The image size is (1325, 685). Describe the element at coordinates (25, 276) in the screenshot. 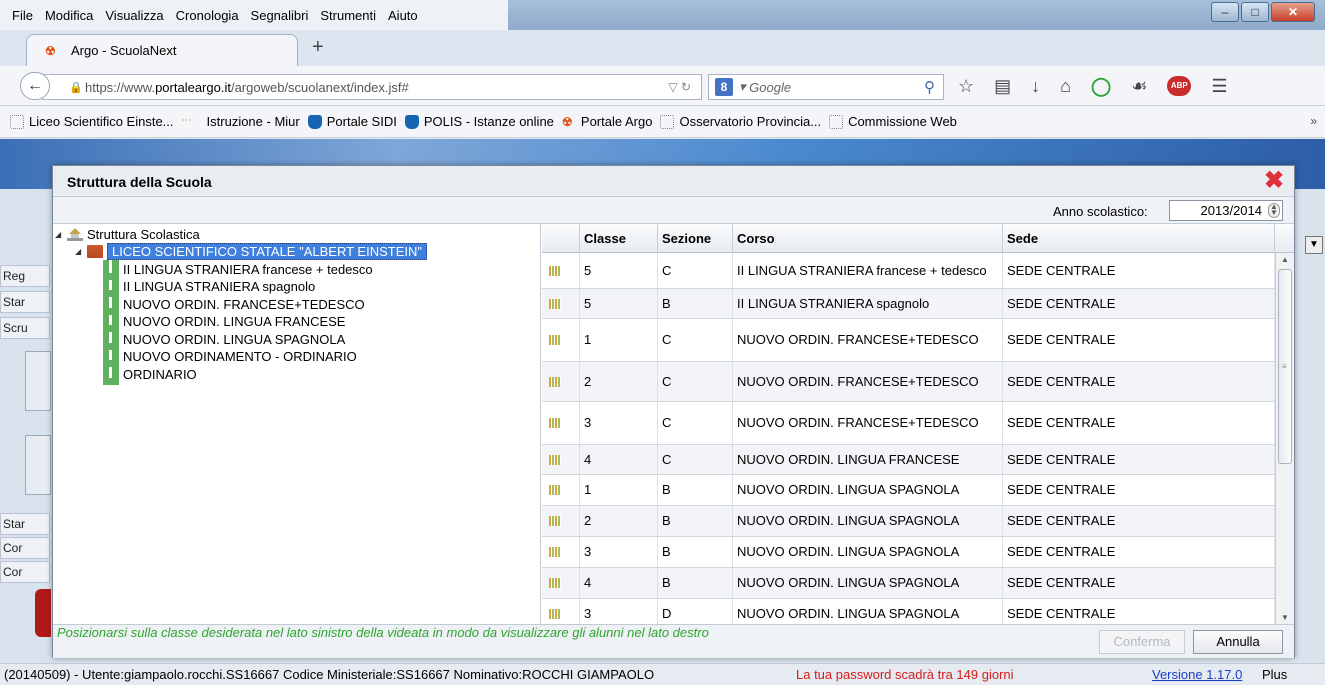

I see `side-menu-item: Reg` at that location.